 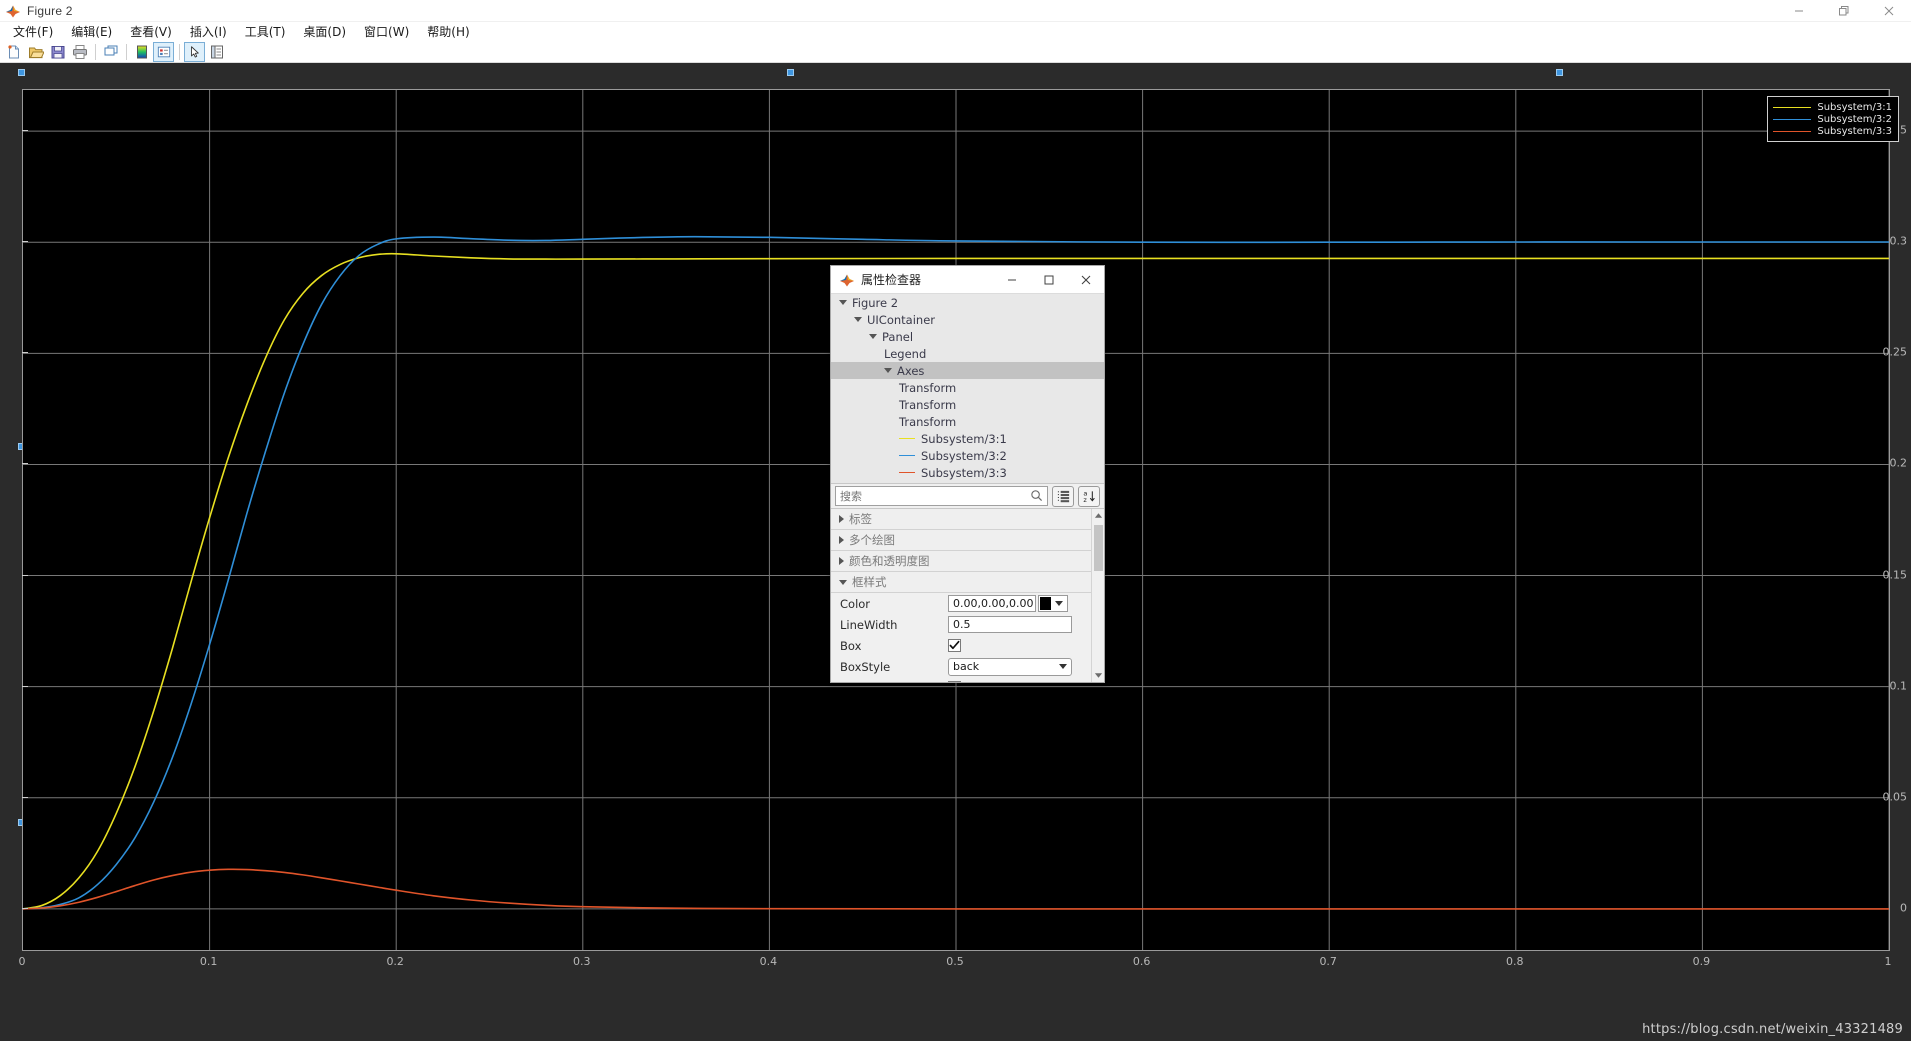 I want to click on plot-legend: Subsystem/3:1 Subsystem/3:2 Subsystem/3:3, so click(x=1833, y=119).